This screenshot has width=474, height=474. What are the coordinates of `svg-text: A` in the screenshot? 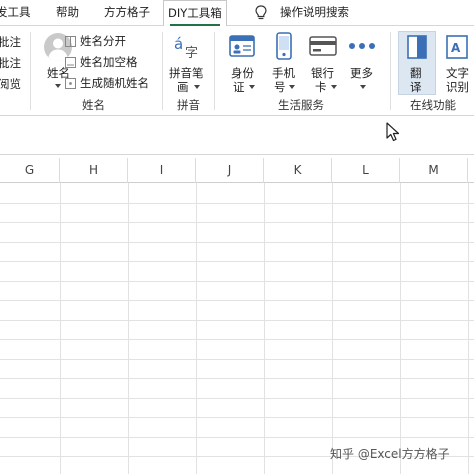 It's located at (456, 48).